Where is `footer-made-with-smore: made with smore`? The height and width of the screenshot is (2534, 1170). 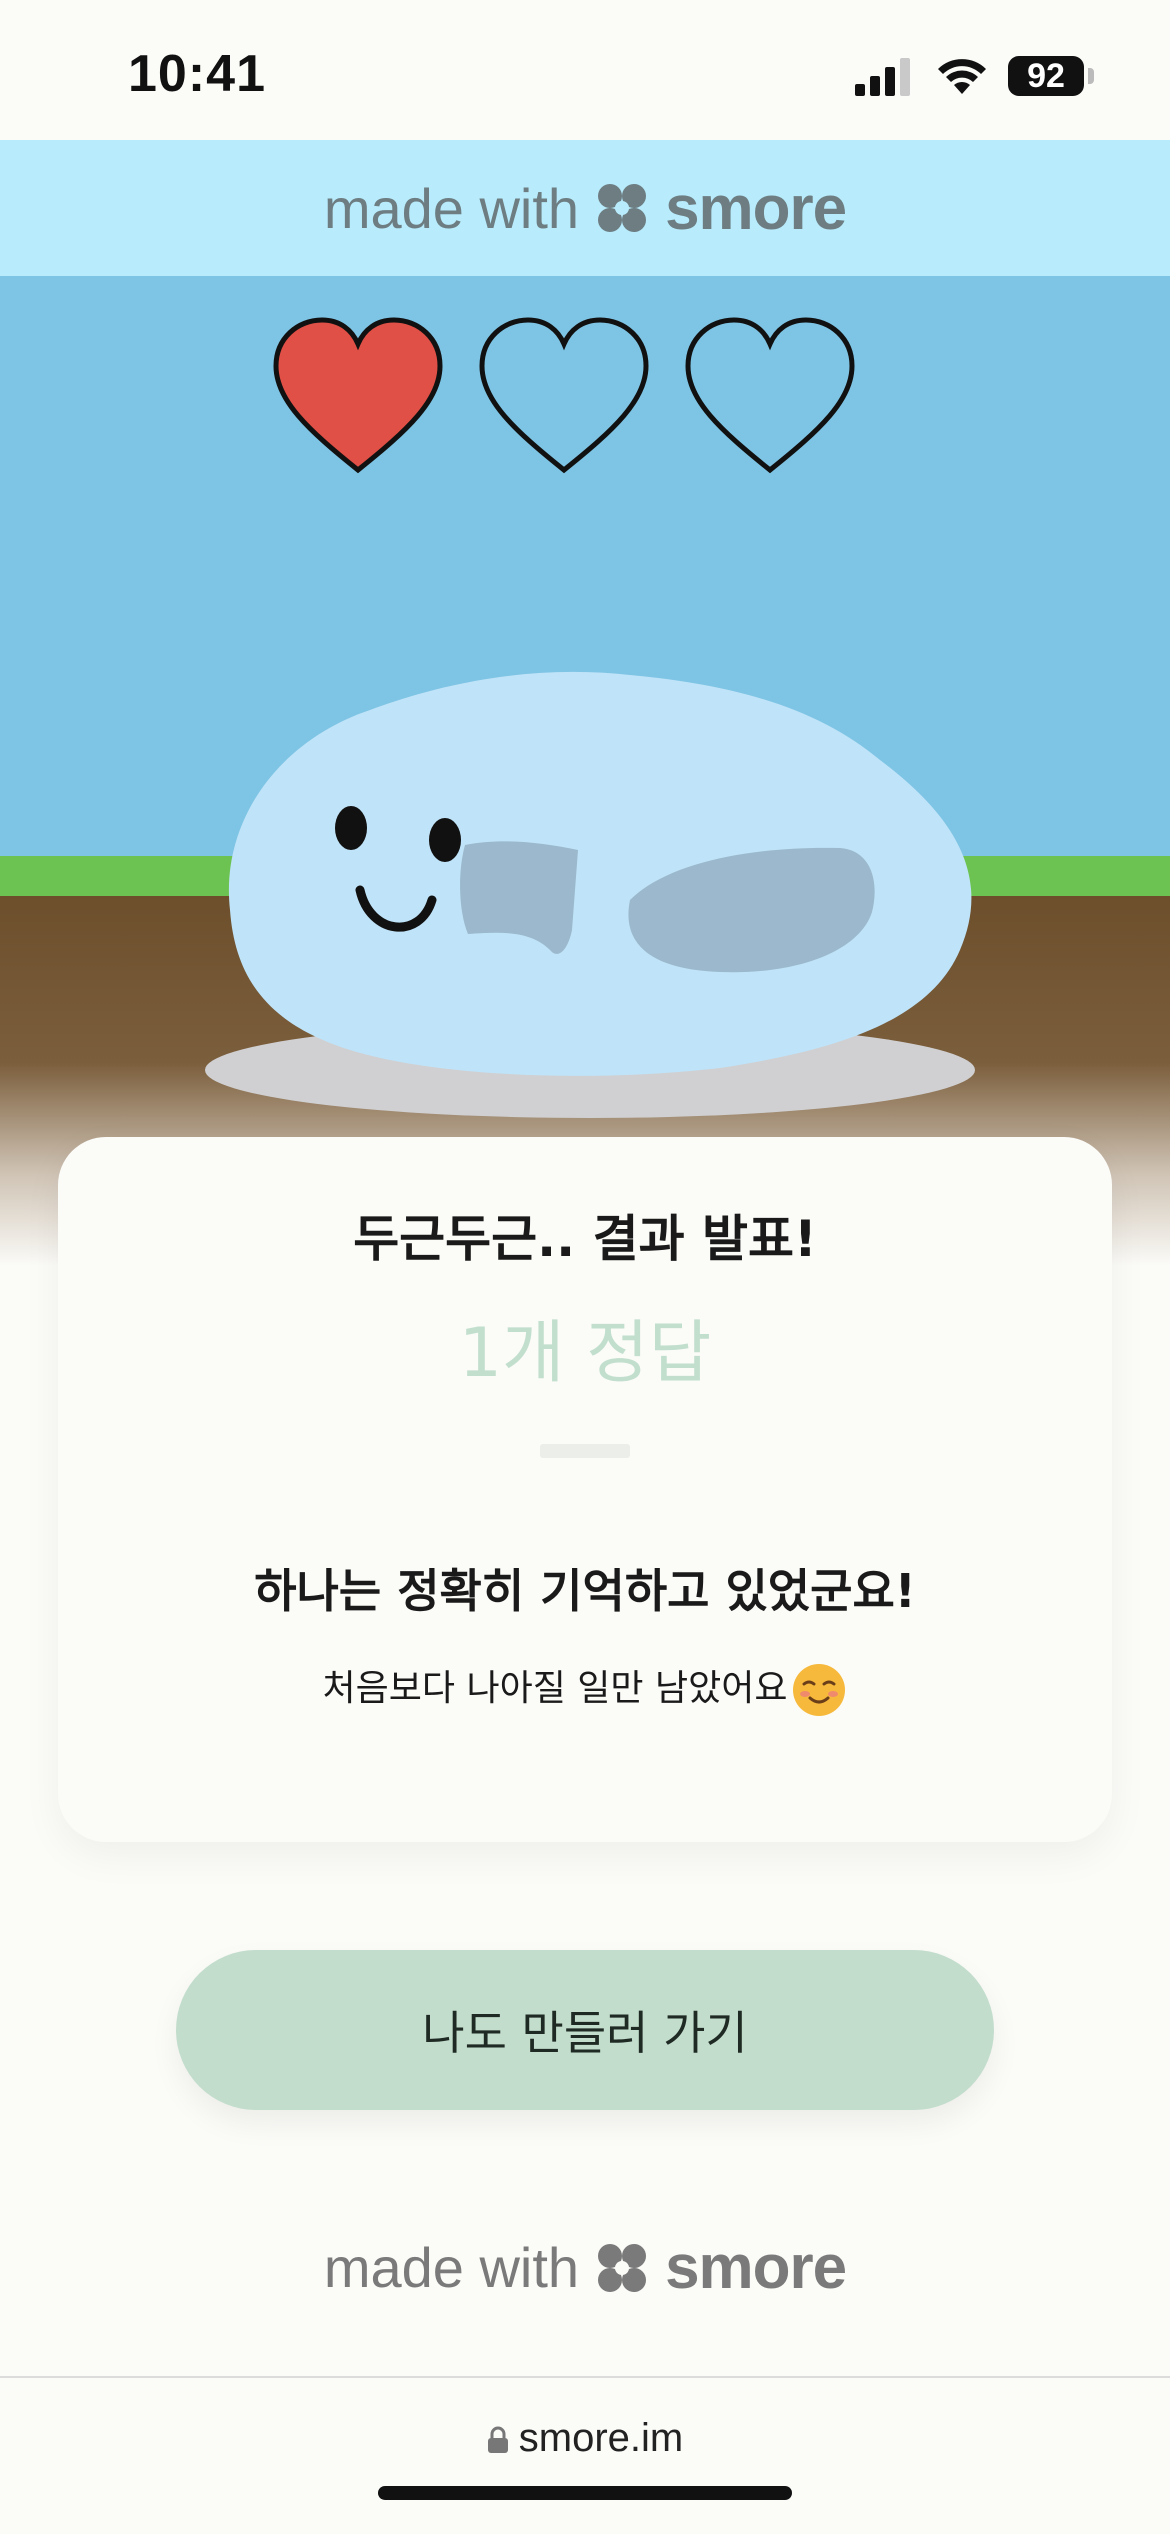 footer-made-with-smore: made with smore is located at coordinates (585, 2267).